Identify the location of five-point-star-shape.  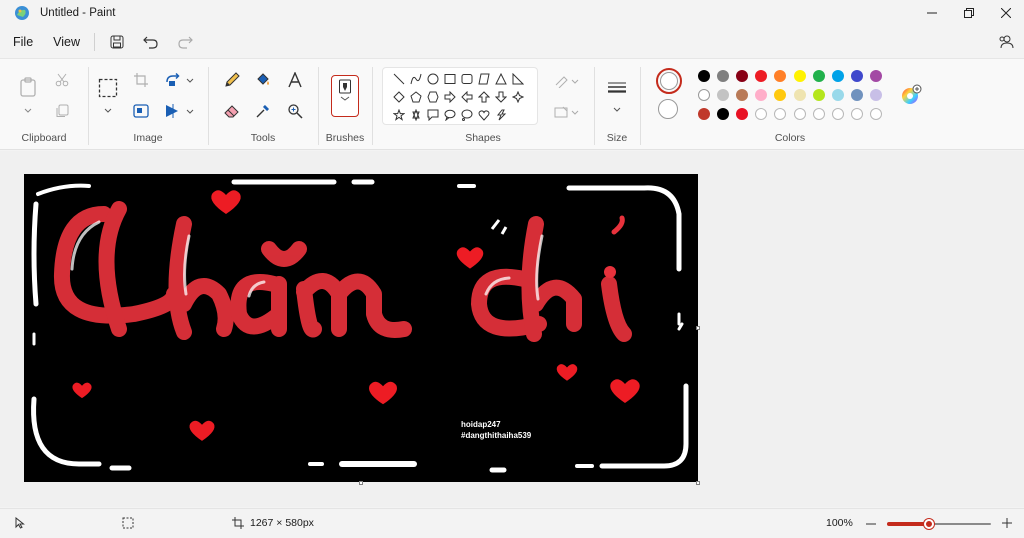
(399, 115).